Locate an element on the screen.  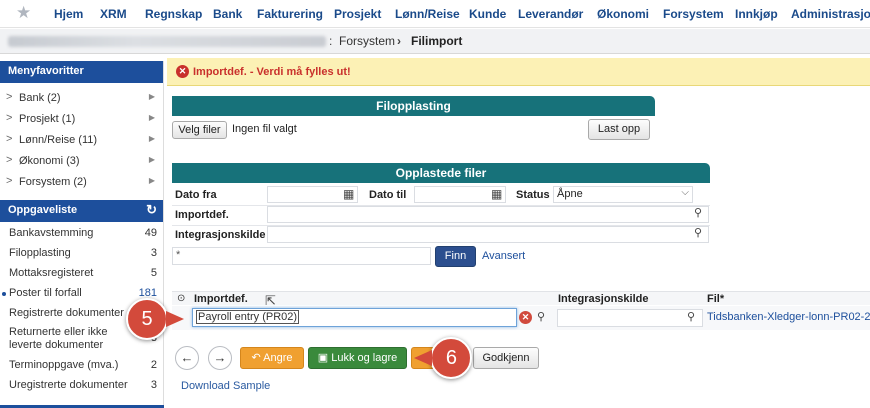
date-from-label: Dato fra is located at coordinates (196, 195).